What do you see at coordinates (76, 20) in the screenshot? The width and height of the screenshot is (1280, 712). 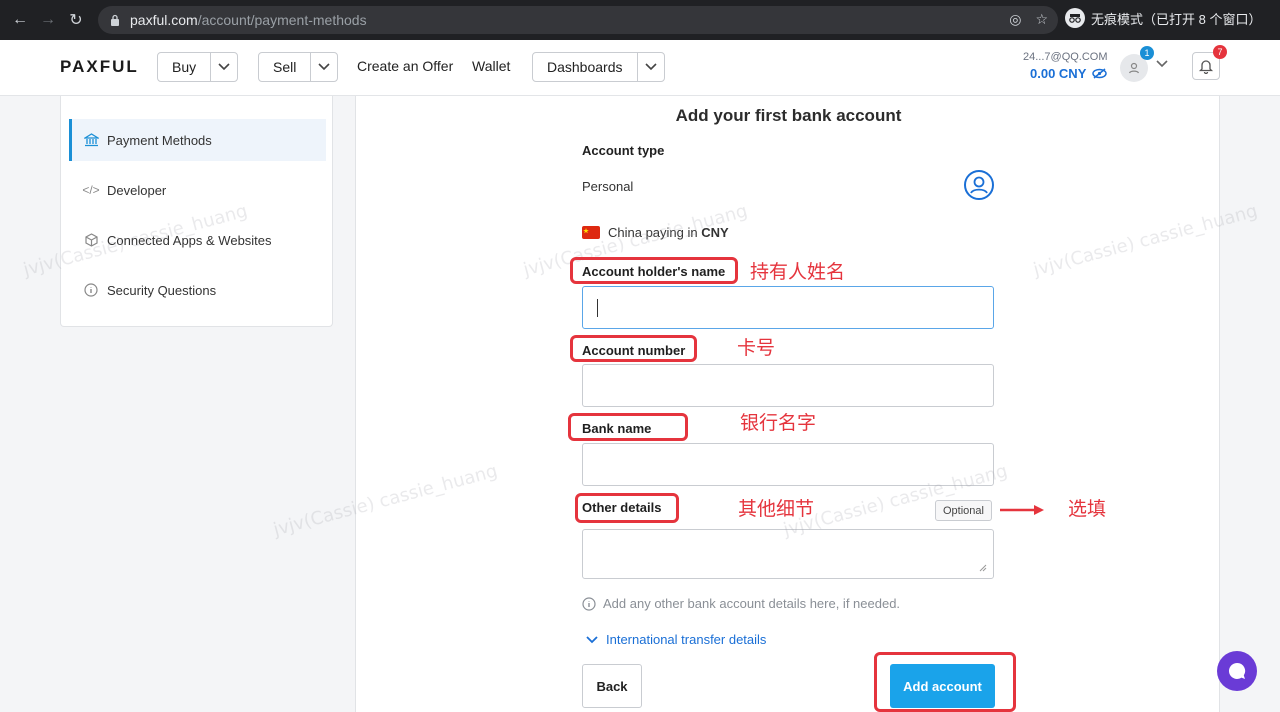 I see `reload-icon: ↻` at bounding box center [76, 20].